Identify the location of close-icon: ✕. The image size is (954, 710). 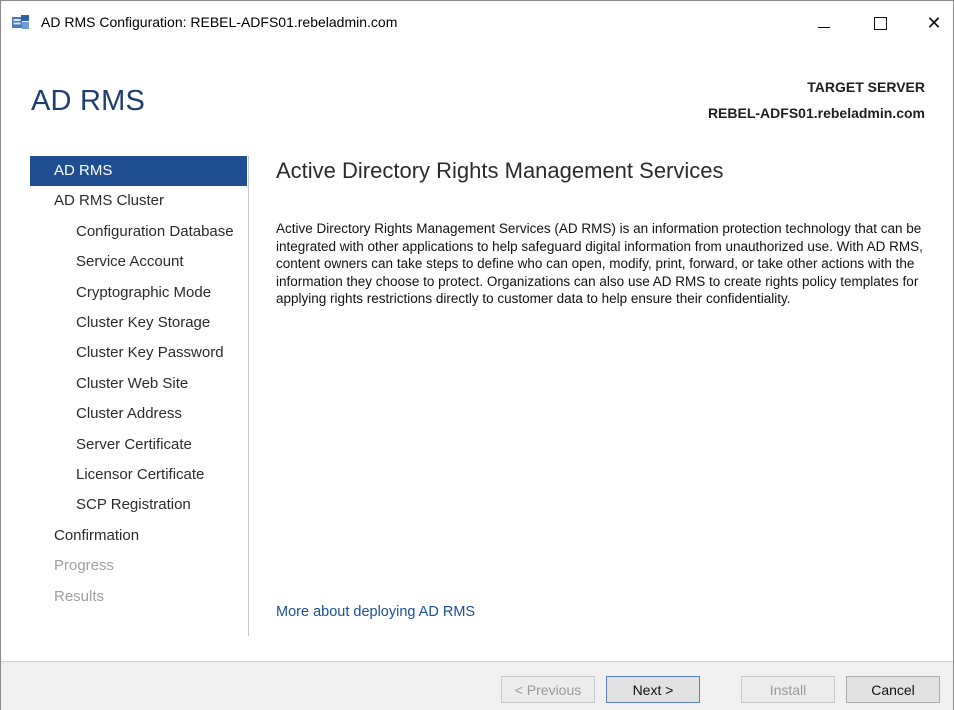
(934, 22).